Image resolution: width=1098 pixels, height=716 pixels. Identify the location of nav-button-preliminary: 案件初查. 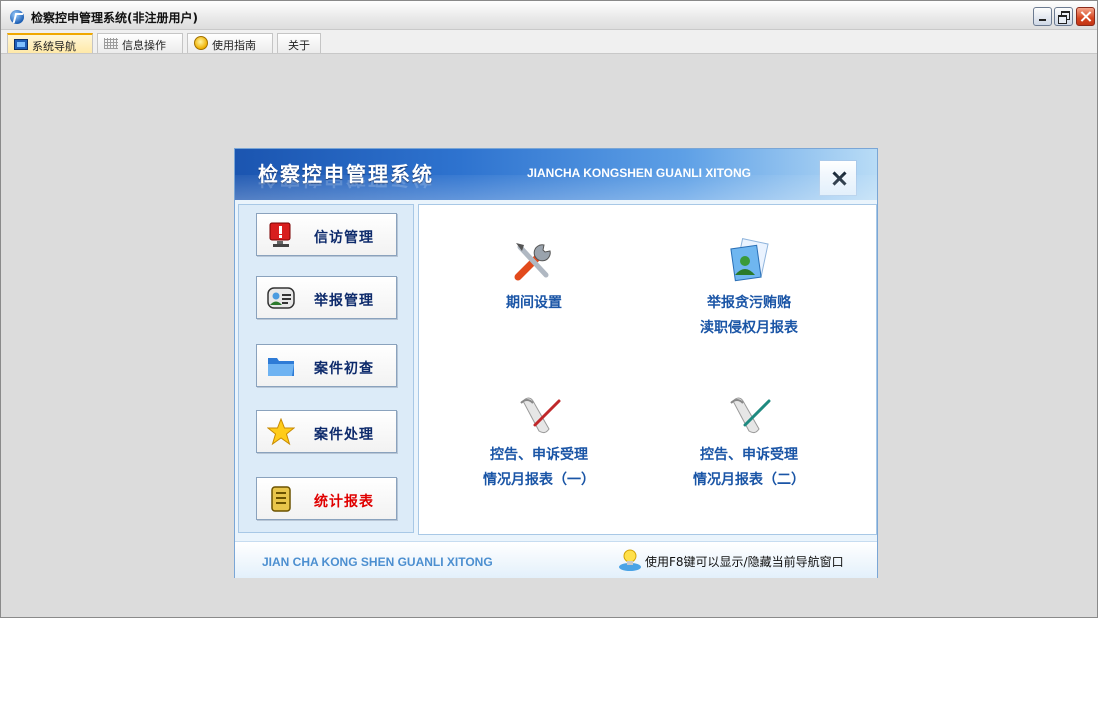
(326, 365).